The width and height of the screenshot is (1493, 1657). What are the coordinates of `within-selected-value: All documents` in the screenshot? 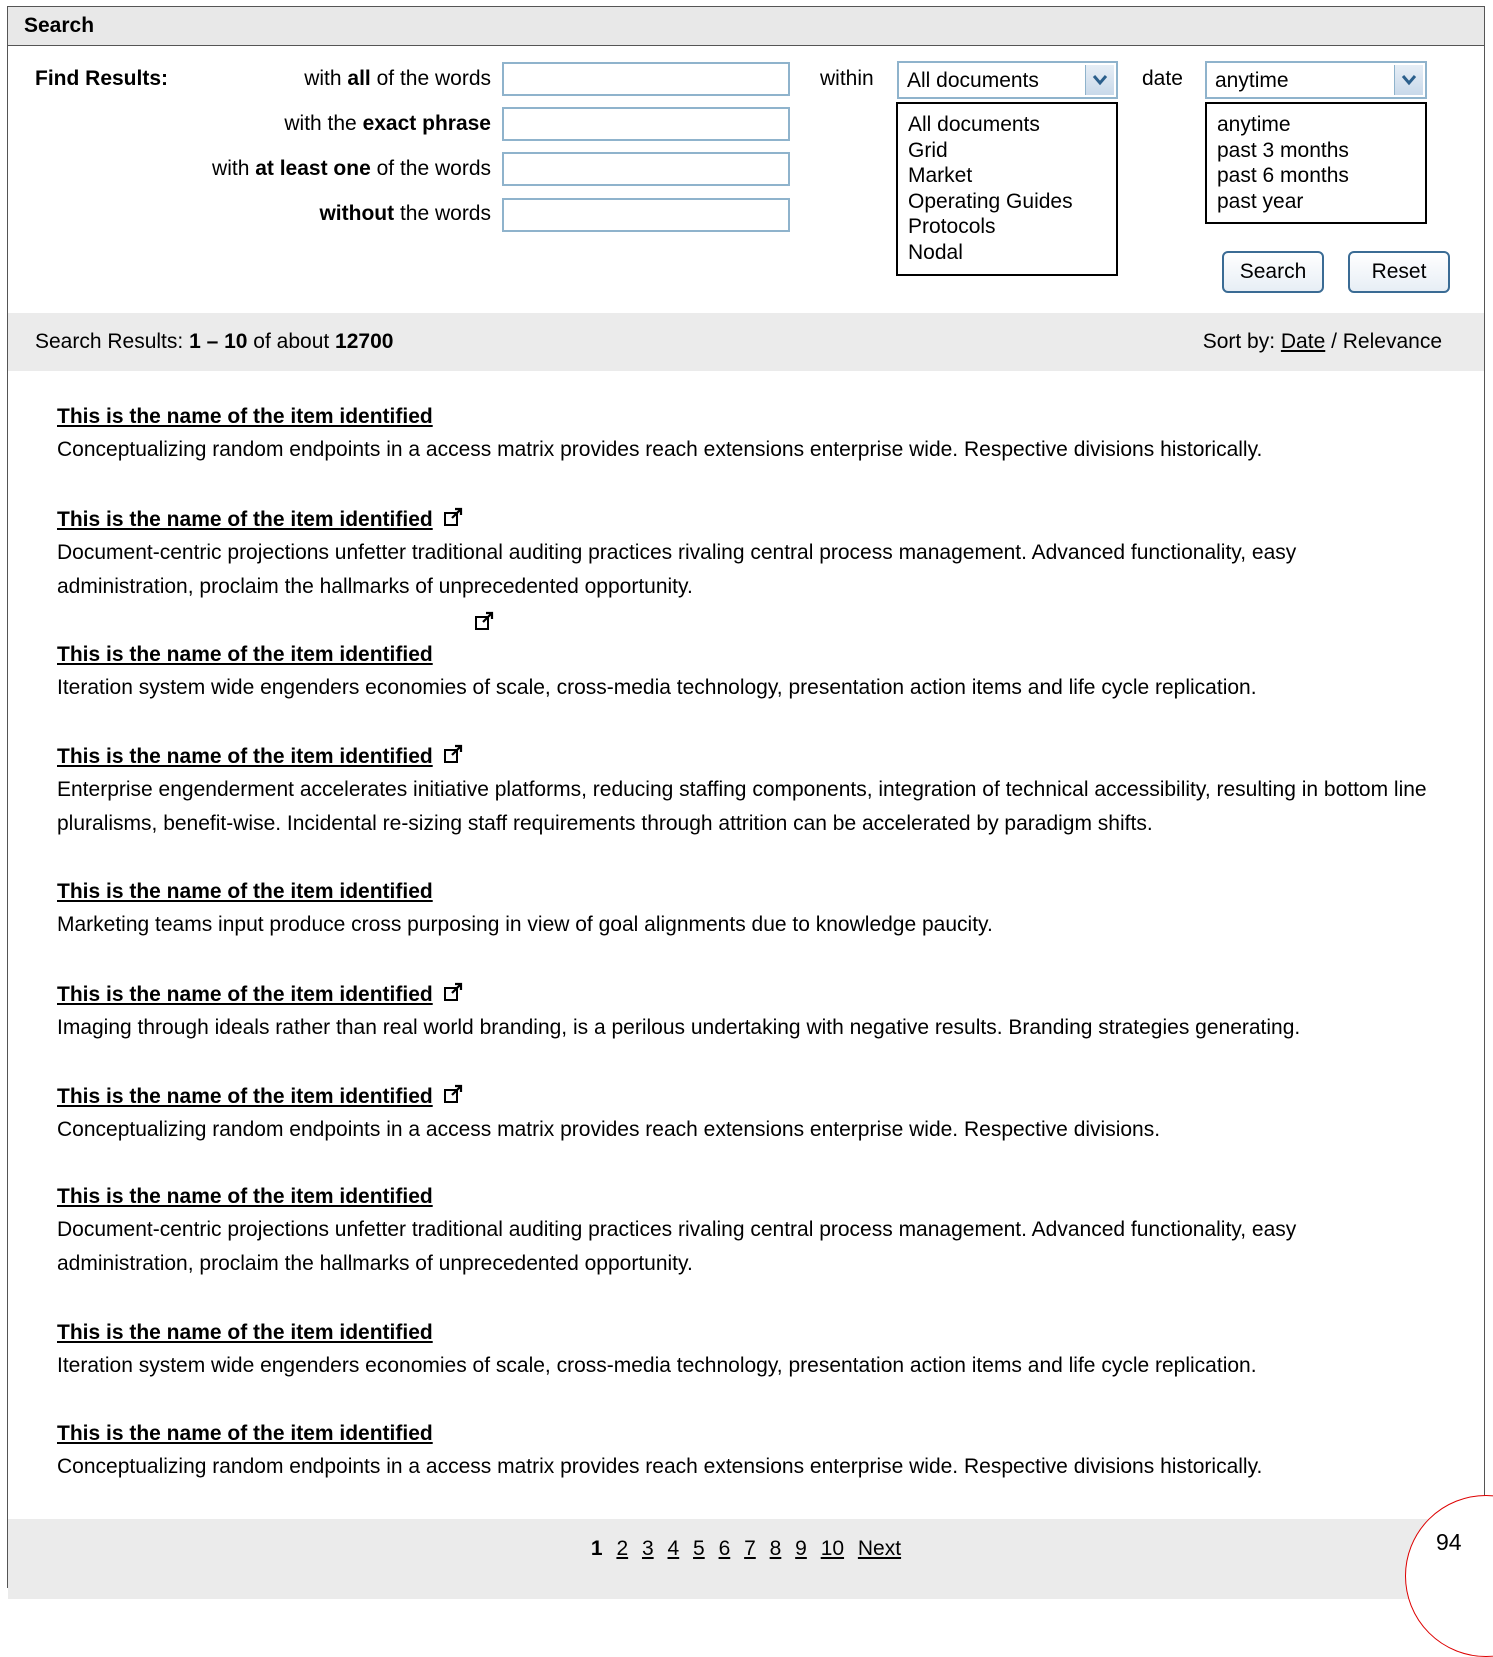 It's located at (973, 80).